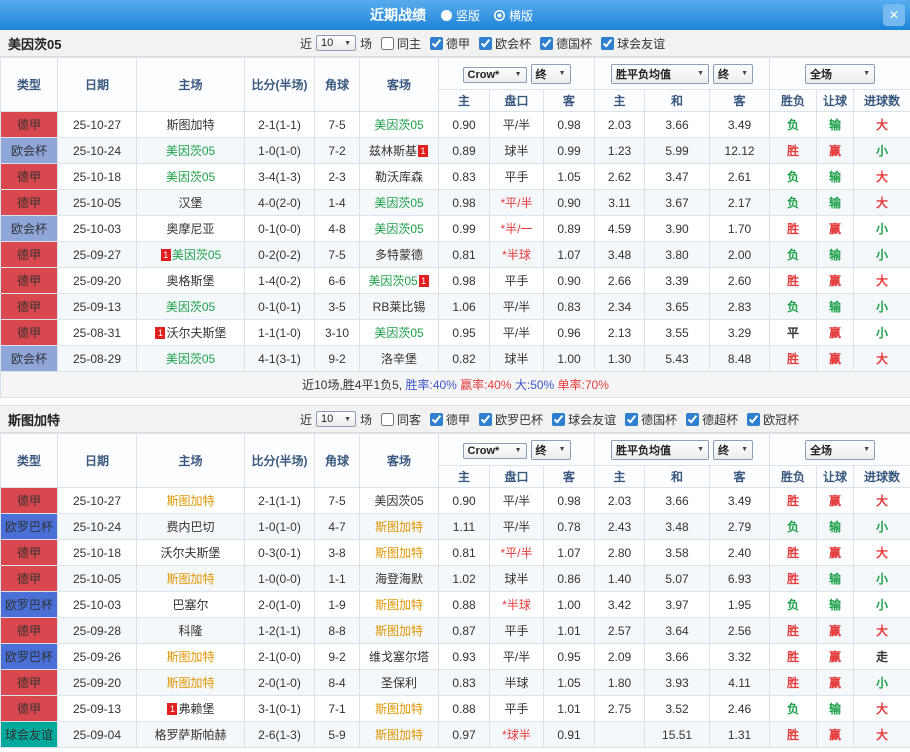  What do you see at coordinates (773, 419) in the screenshot?
I see `filter-checkbox: 欧冠杯` at bounding box center [773, 419].